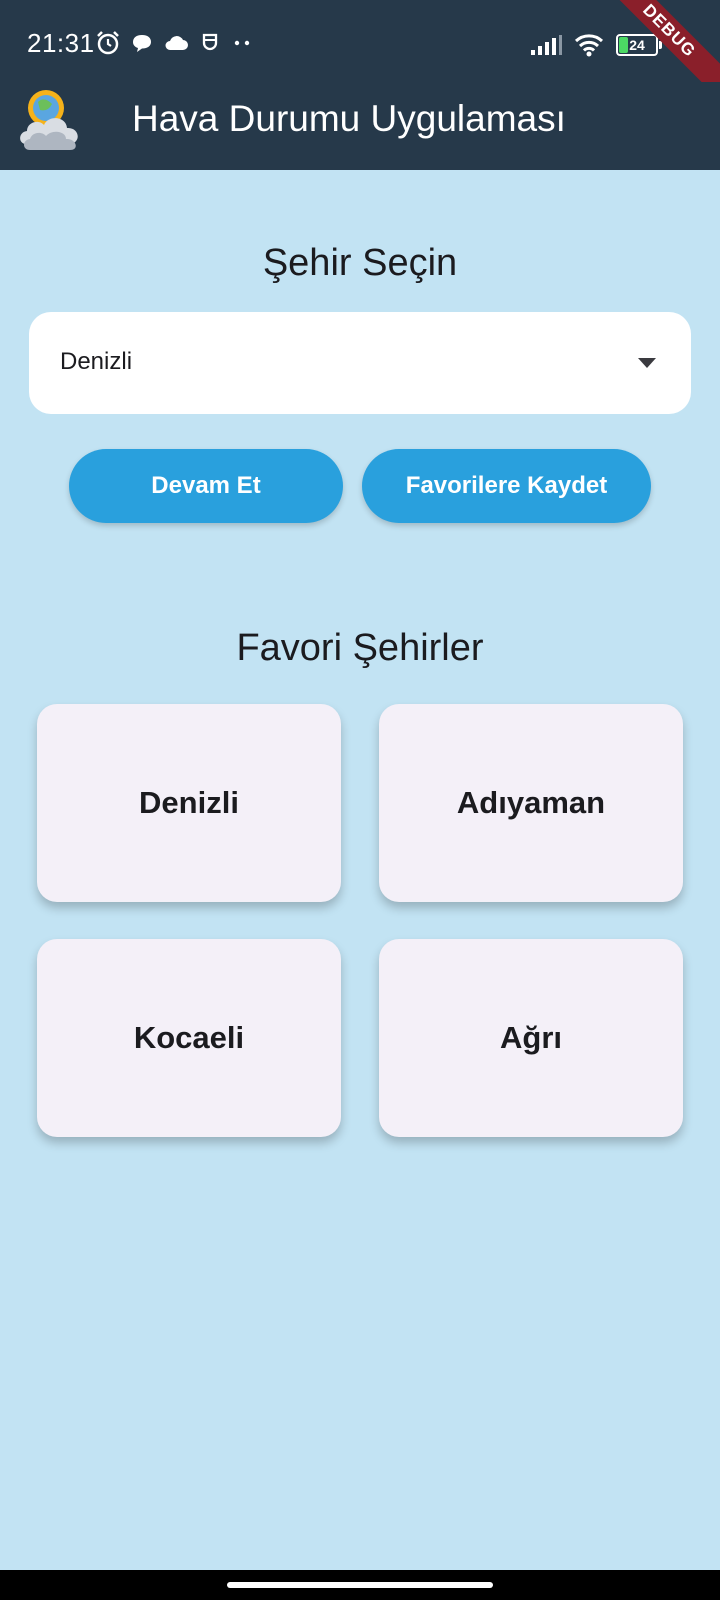 The image size is (720, 1600). Describe the element at coordinates (61, 43) in the screenshot. I see `status-time: 21:31` at that location.